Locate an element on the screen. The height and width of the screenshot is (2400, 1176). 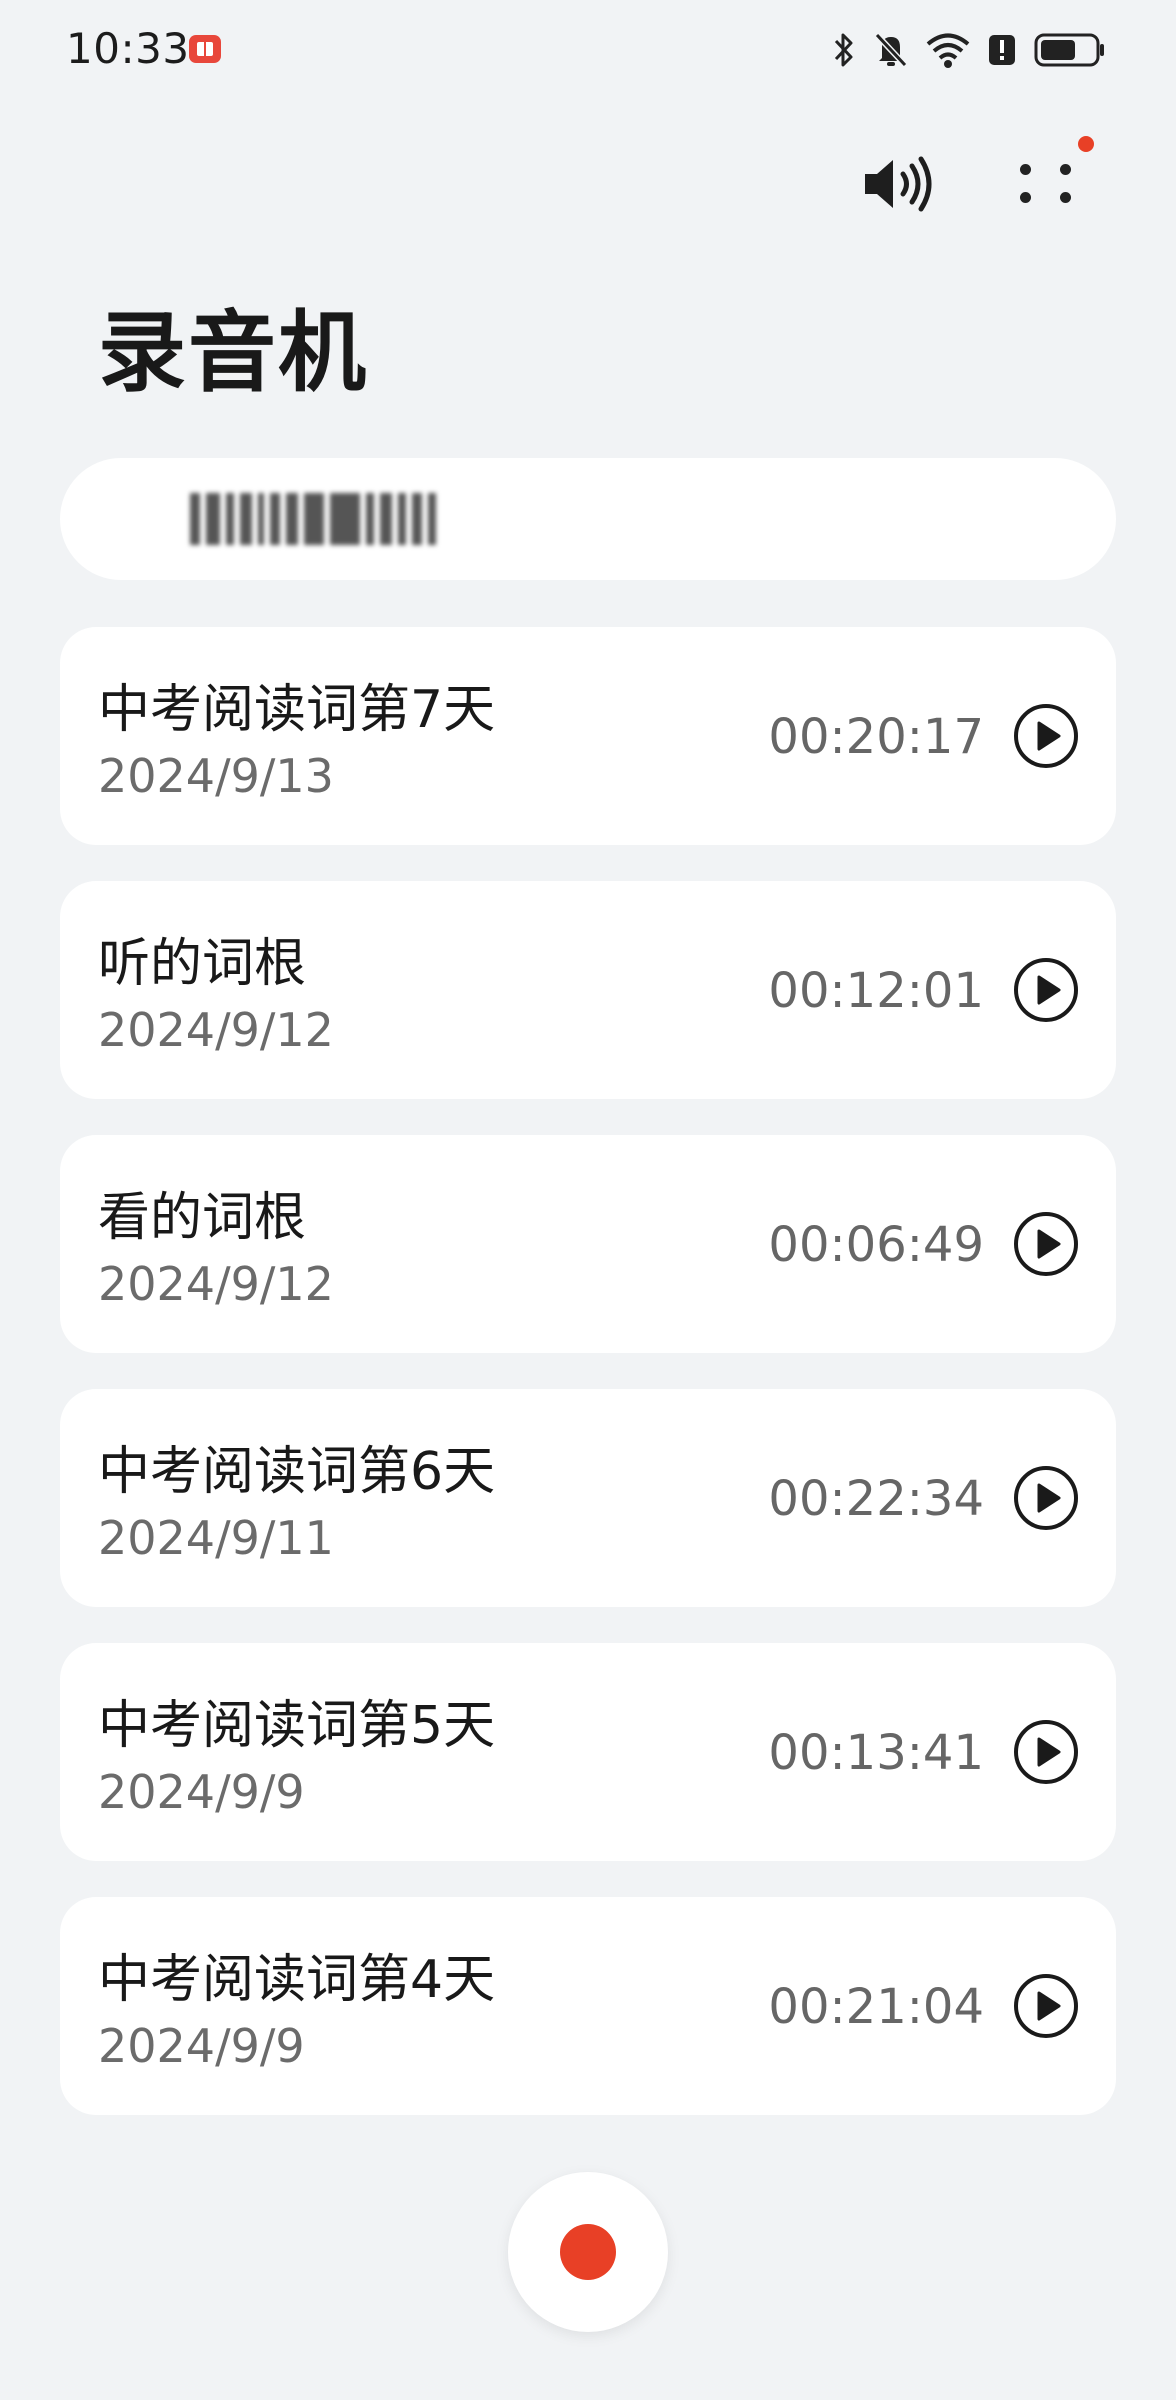
record-button is located at coordinates (588, 2252).